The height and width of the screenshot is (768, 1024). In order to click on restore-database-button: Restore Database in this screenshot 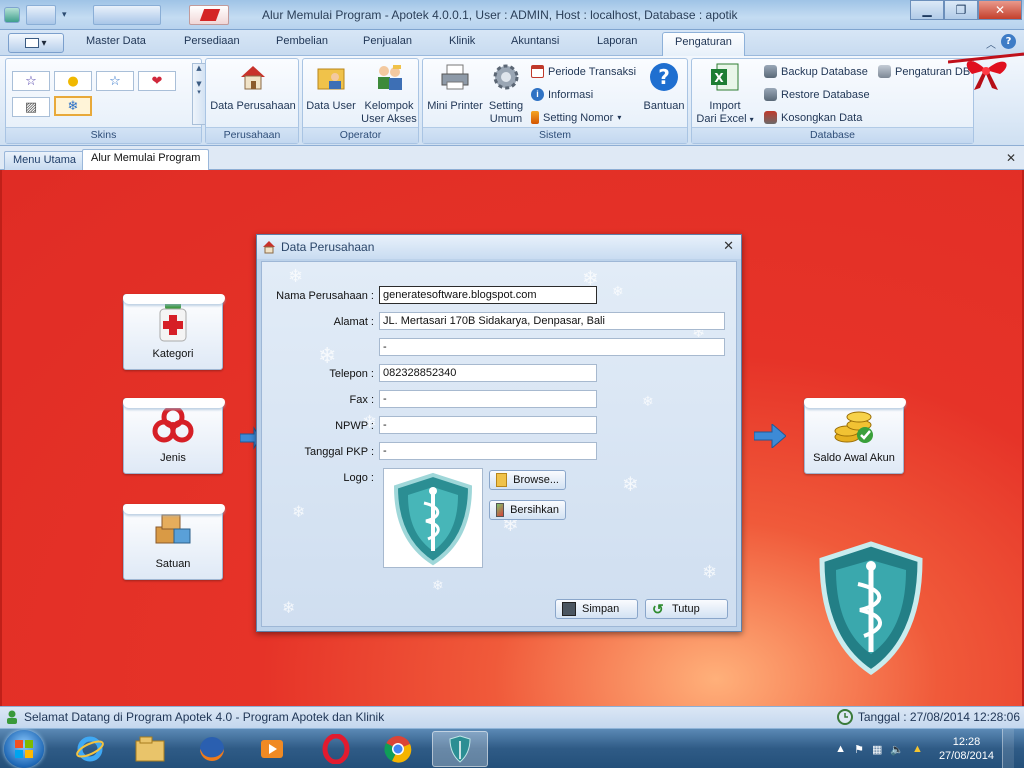, I will do `click(817, 94)`.